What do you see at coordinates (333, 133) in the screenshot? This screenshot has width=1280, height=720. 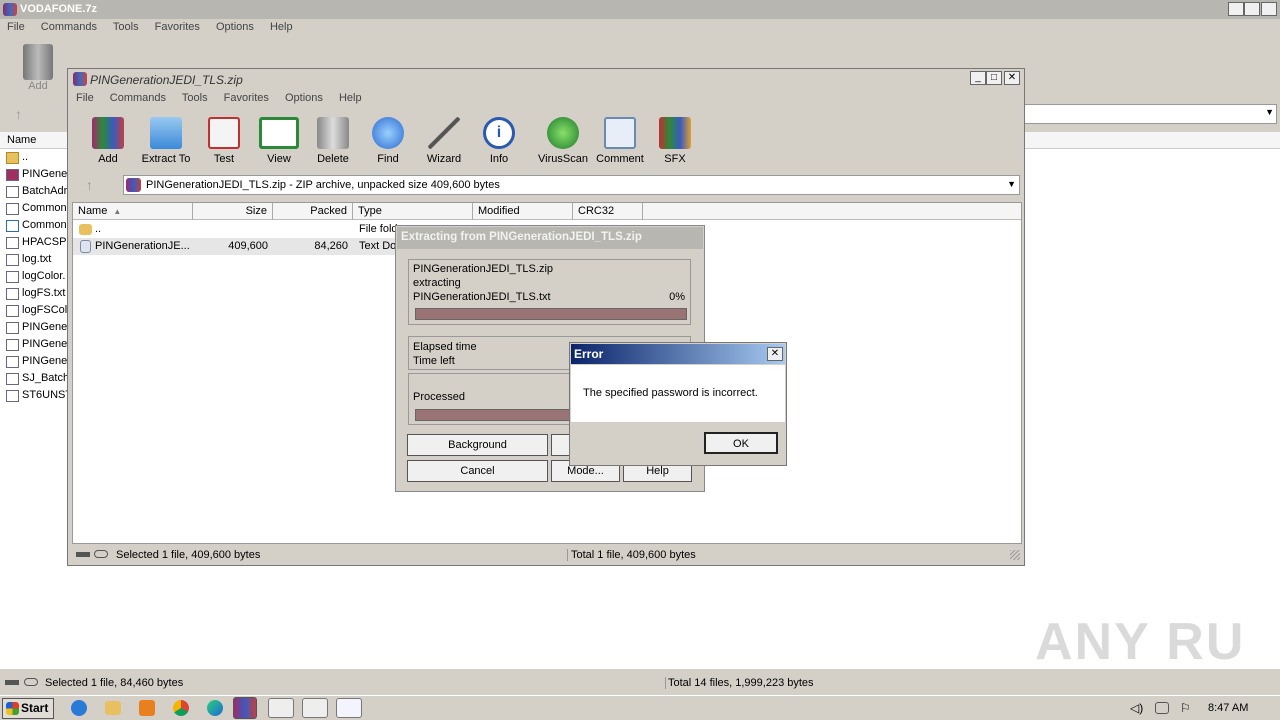 I see `trash-icon` at bounding box center [333, 133].